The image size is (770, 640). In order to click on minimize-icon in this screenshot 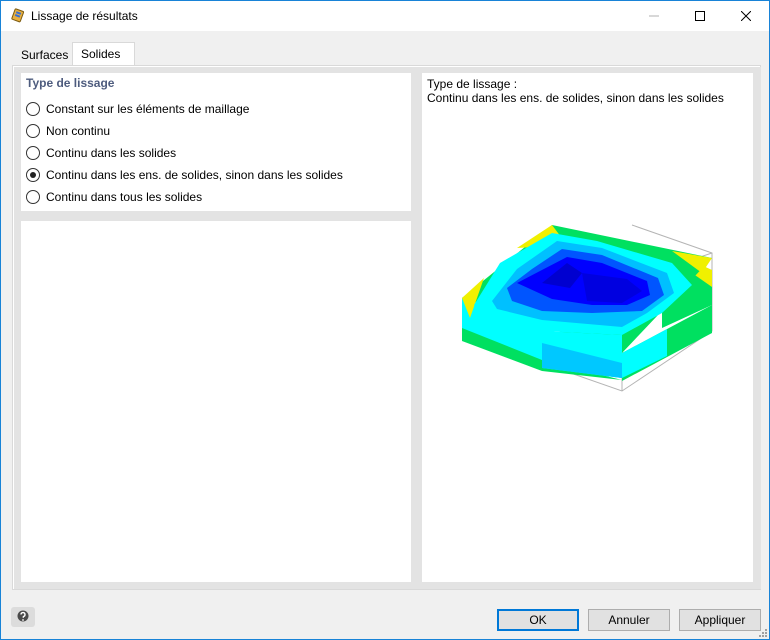, I will do `click(654, 16)`.